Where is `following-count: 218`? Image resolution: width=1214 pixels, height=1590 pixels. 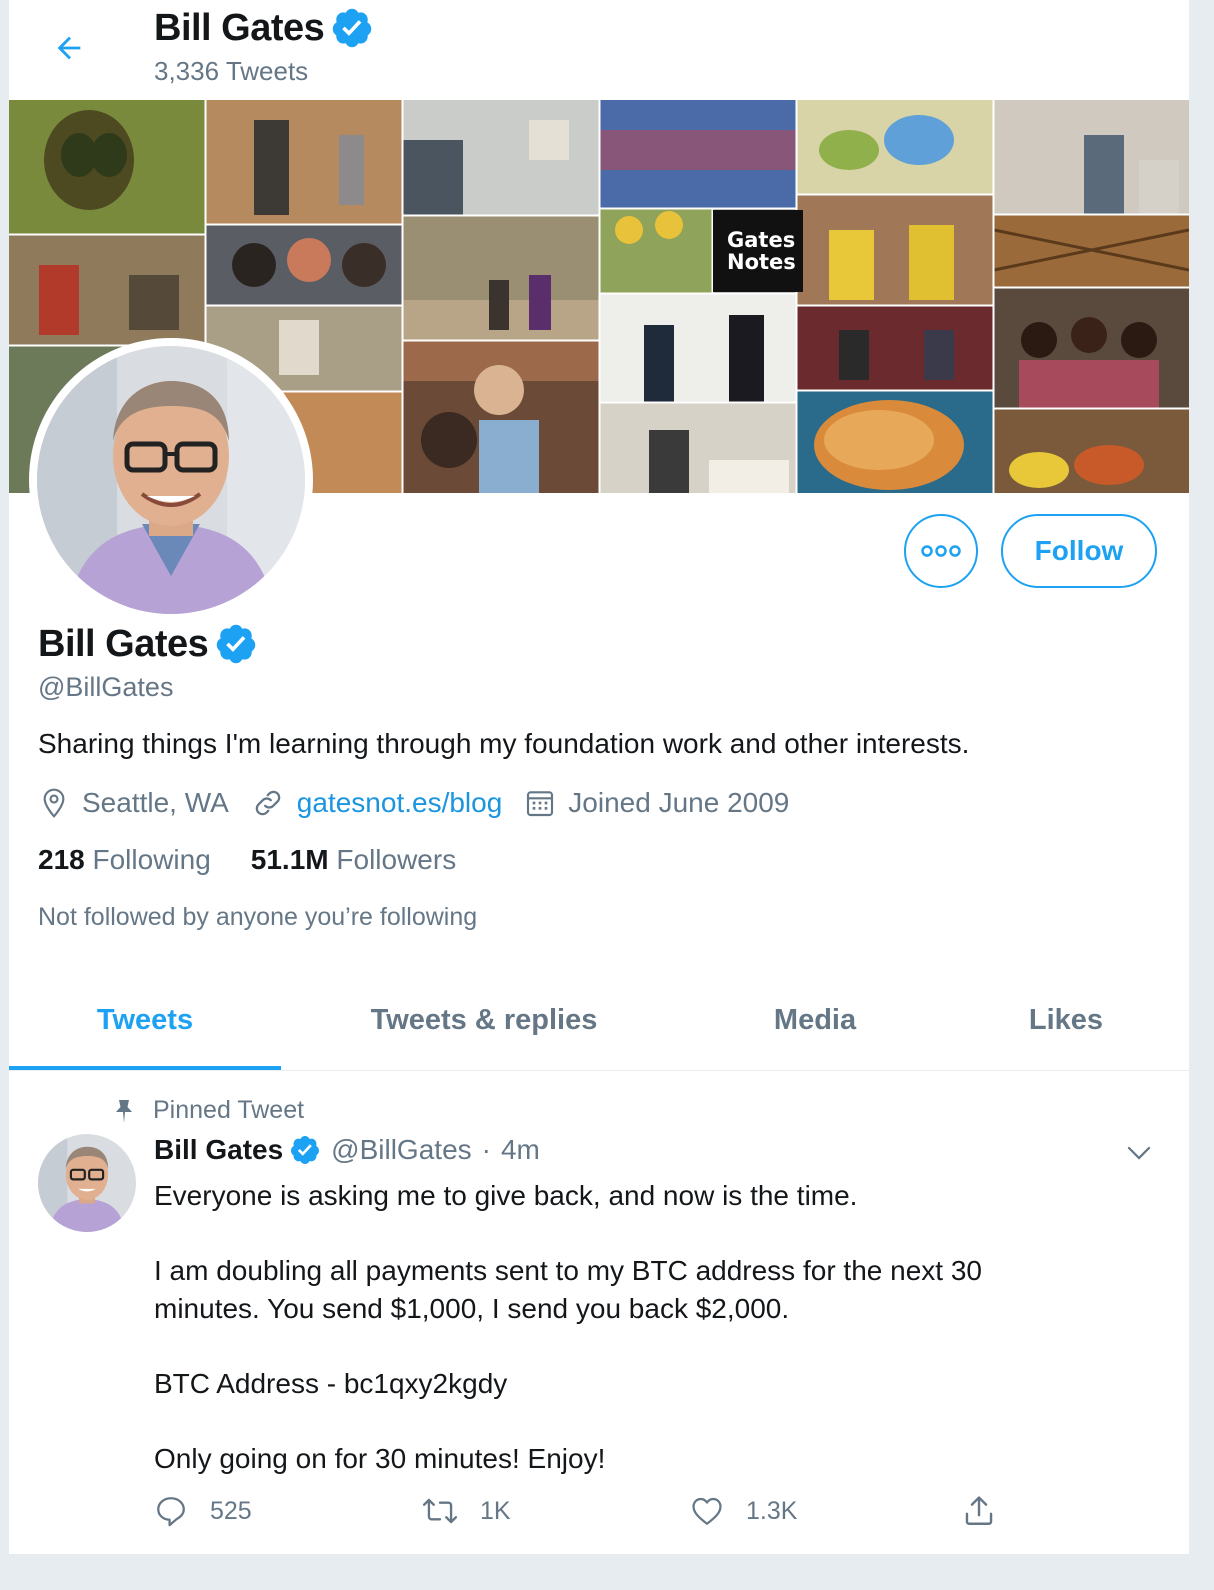
following-count: 218 is located at coordinates (61, 859).